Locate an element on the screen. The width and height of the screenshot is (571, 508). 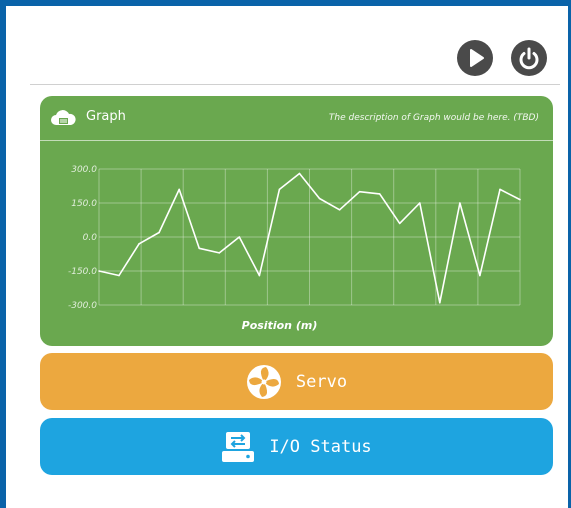
servo-button: Servo is located at coordinates (296, 381).